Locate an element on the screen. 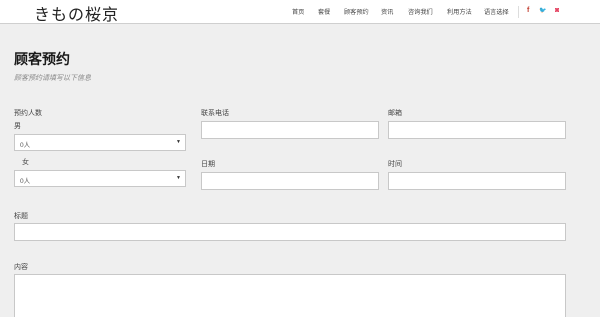  male-count-select: 0人 ▼ is located at coordinates (100, 142).